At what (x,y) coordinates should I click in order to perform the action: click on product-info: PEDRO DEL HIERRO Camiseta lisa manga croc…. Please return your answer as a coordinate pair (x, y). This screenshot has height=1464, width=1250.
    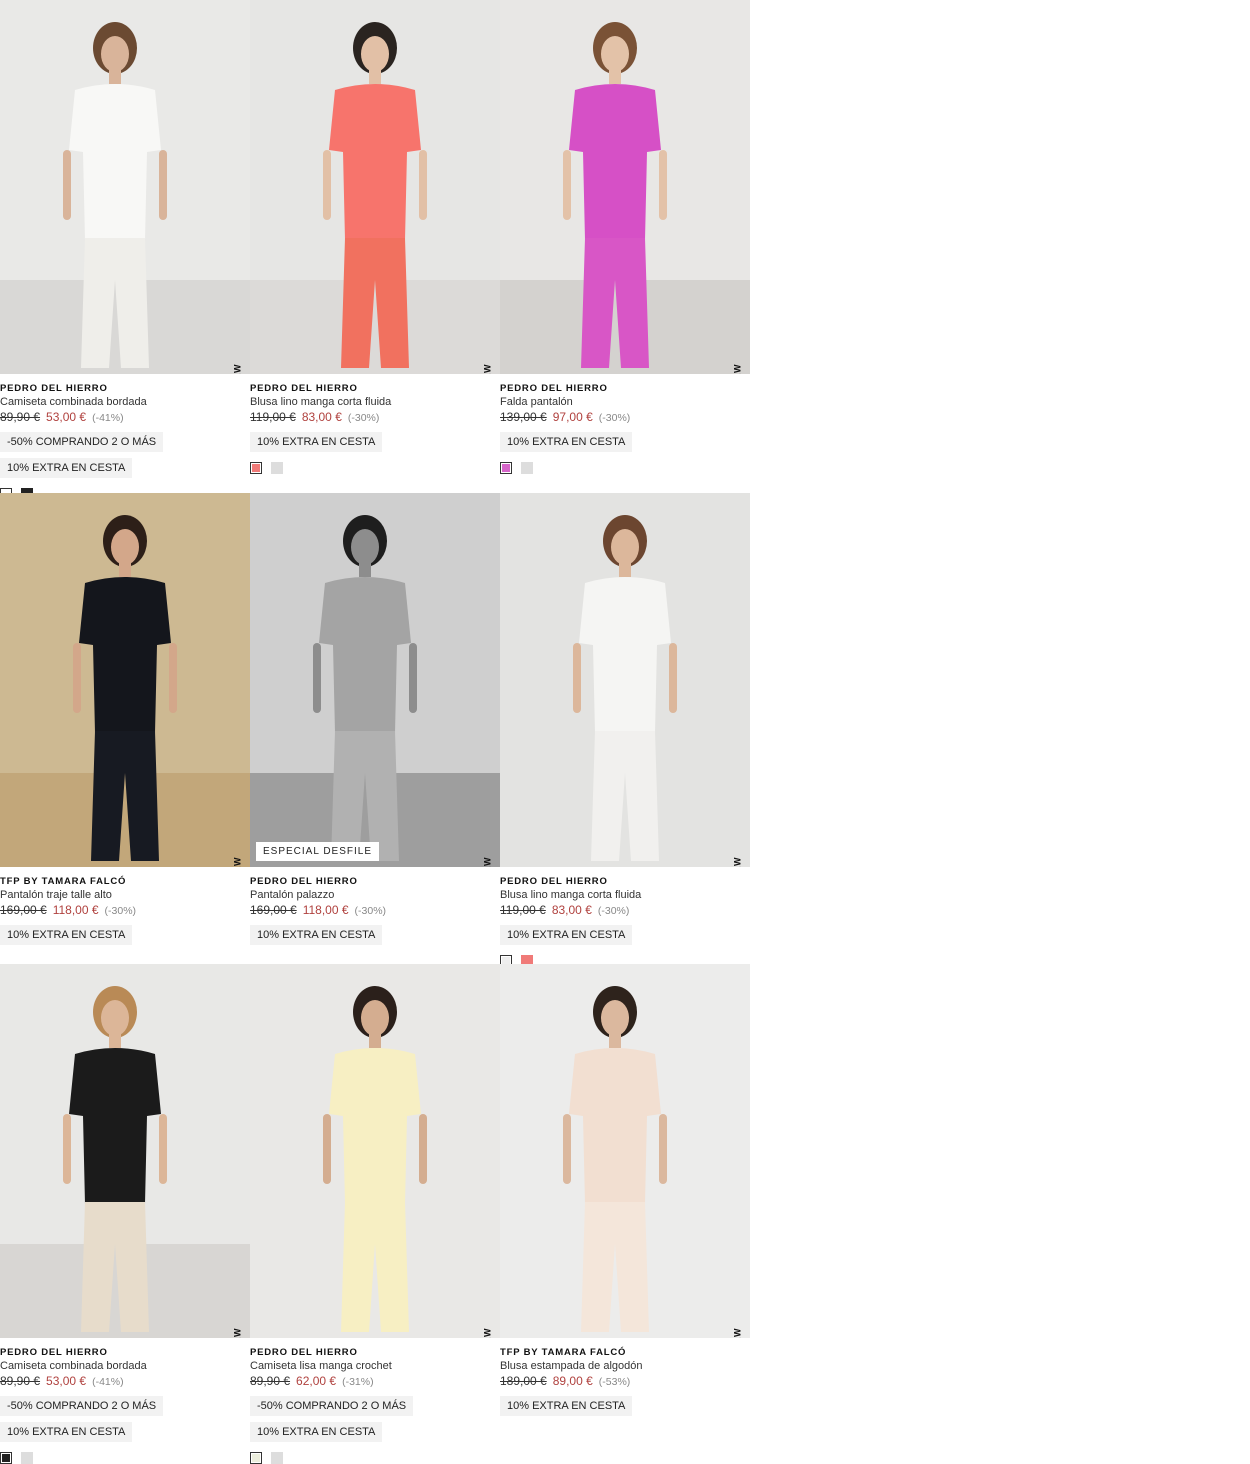
    Looking at the image, I should click on (375, 1405).